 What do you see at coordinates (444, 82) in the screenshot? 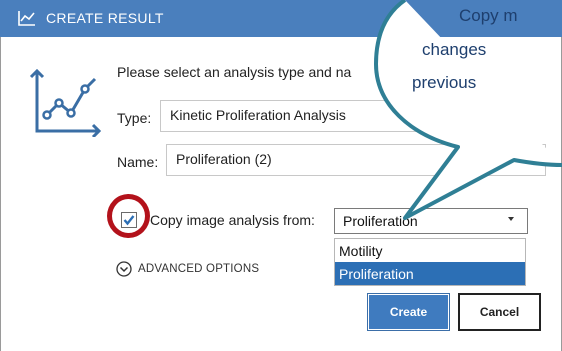
I see `callout-line-3: previous` at bounding box center [444, 82].